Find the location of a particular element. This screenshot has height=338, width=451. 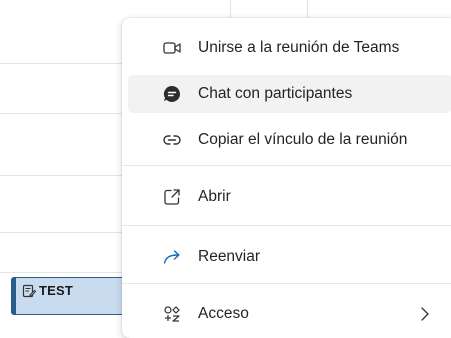

menu-item-categorize: Acceso is located at coordinates (289, 314).